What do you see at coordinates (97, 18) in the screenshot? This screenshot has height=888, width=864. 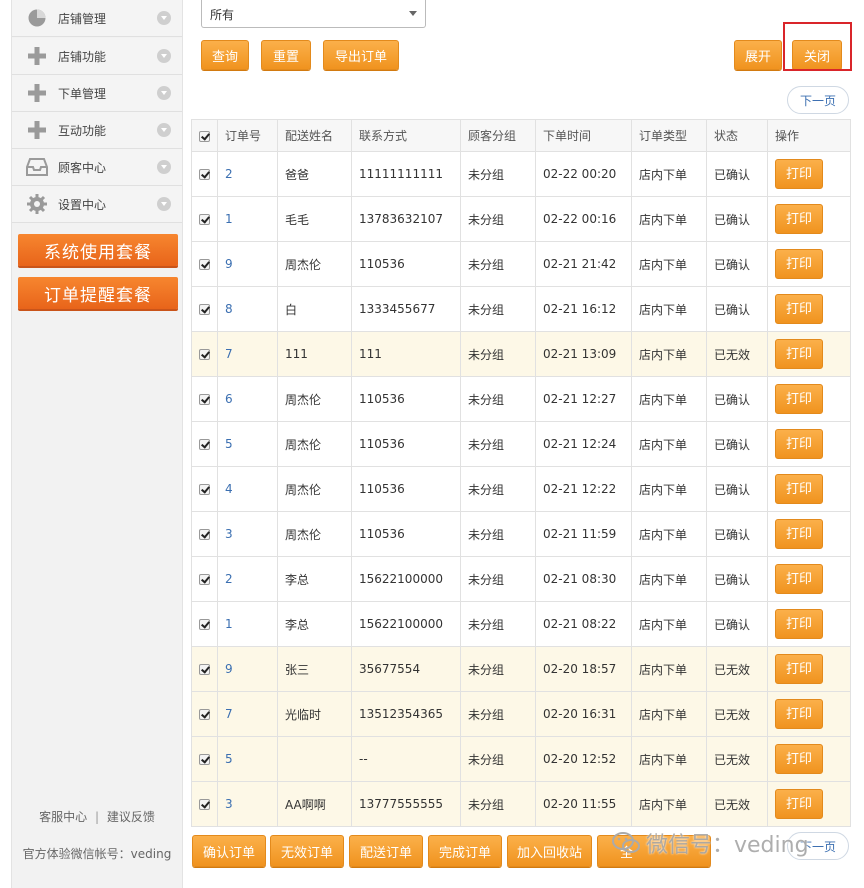 I see `sidebar-item-store-management: 店铺管理` at bounding box center [97, 18].